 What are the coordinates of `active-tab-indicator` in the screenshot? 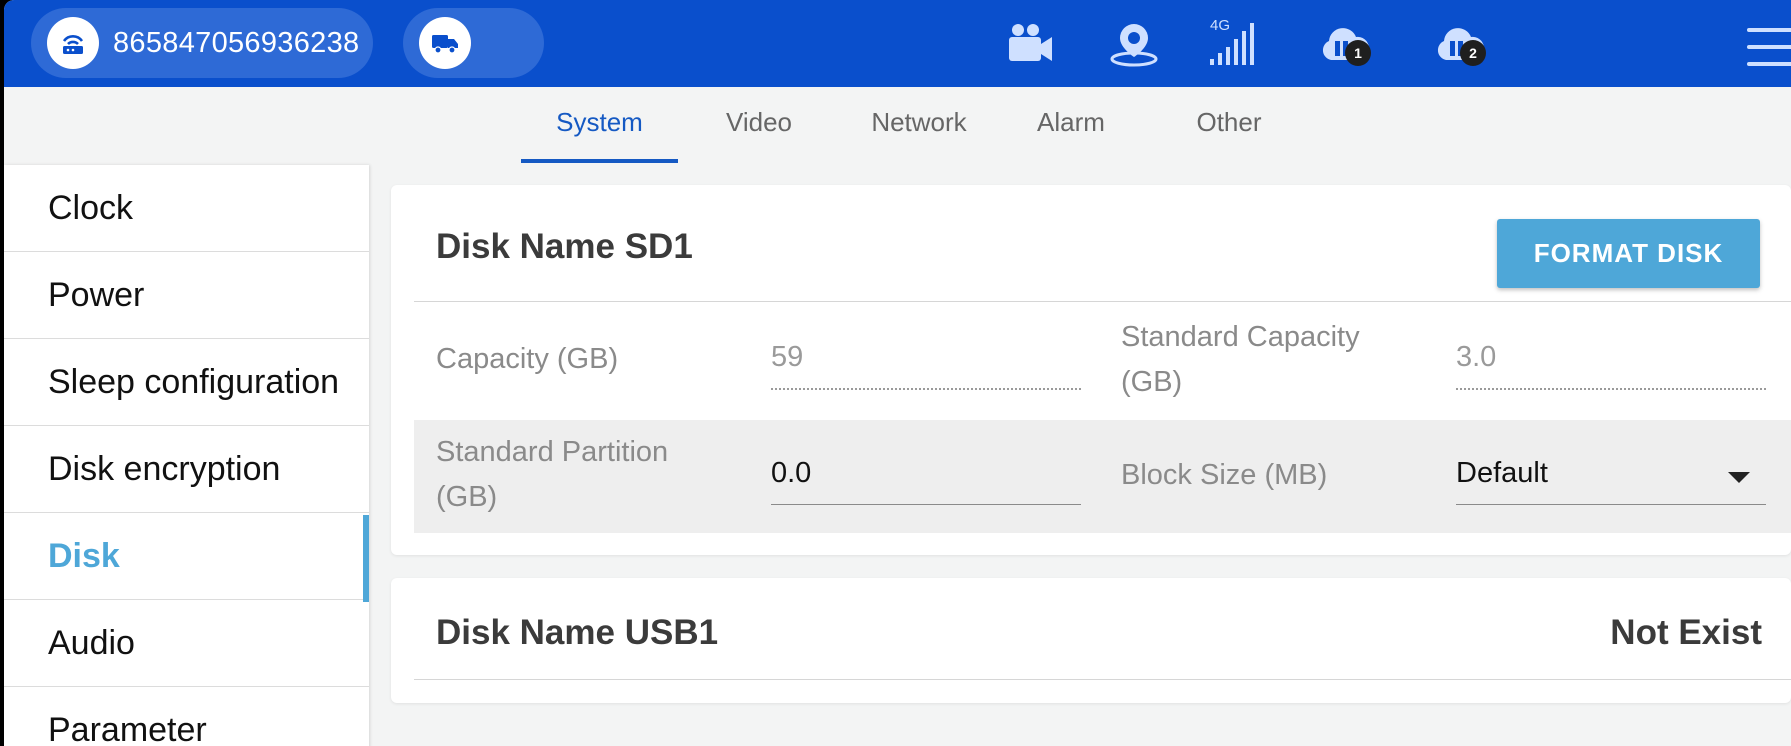 It's located at (599, 161).